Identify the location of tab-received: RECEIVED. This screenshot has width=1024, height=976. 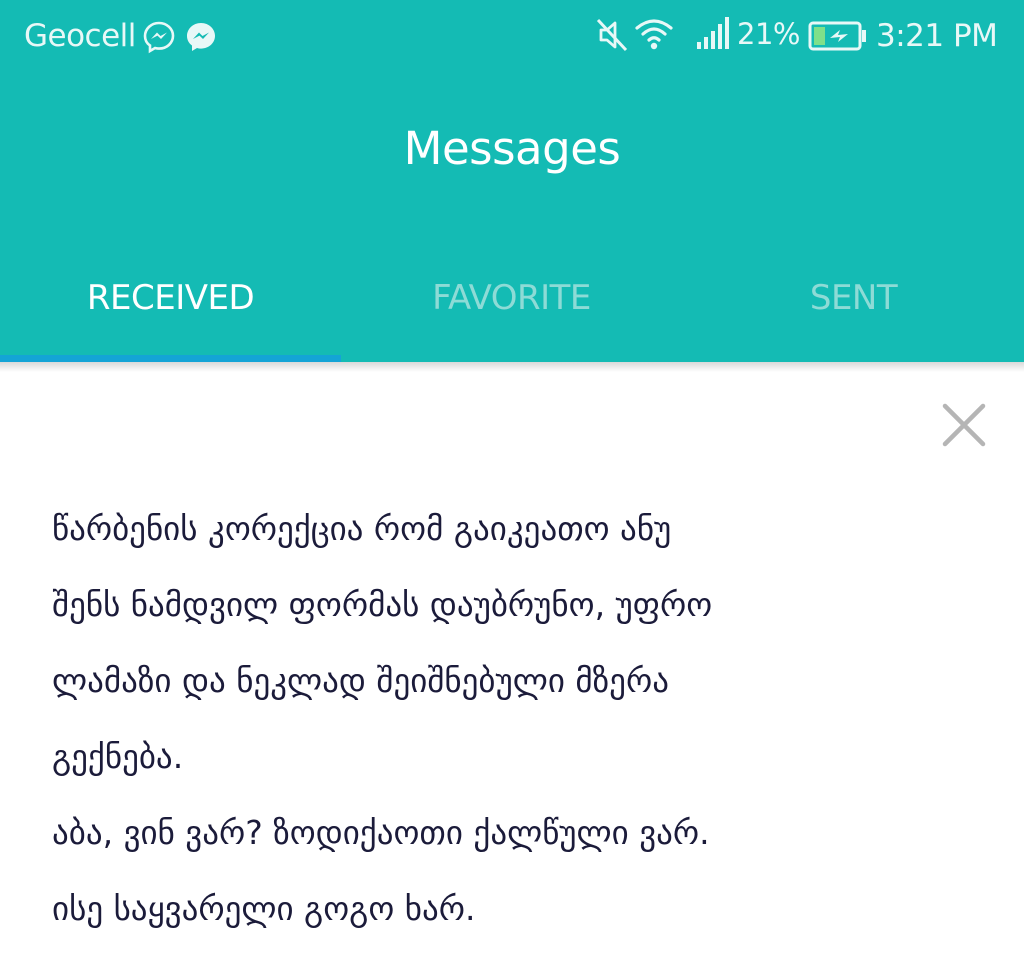
(170, 298).